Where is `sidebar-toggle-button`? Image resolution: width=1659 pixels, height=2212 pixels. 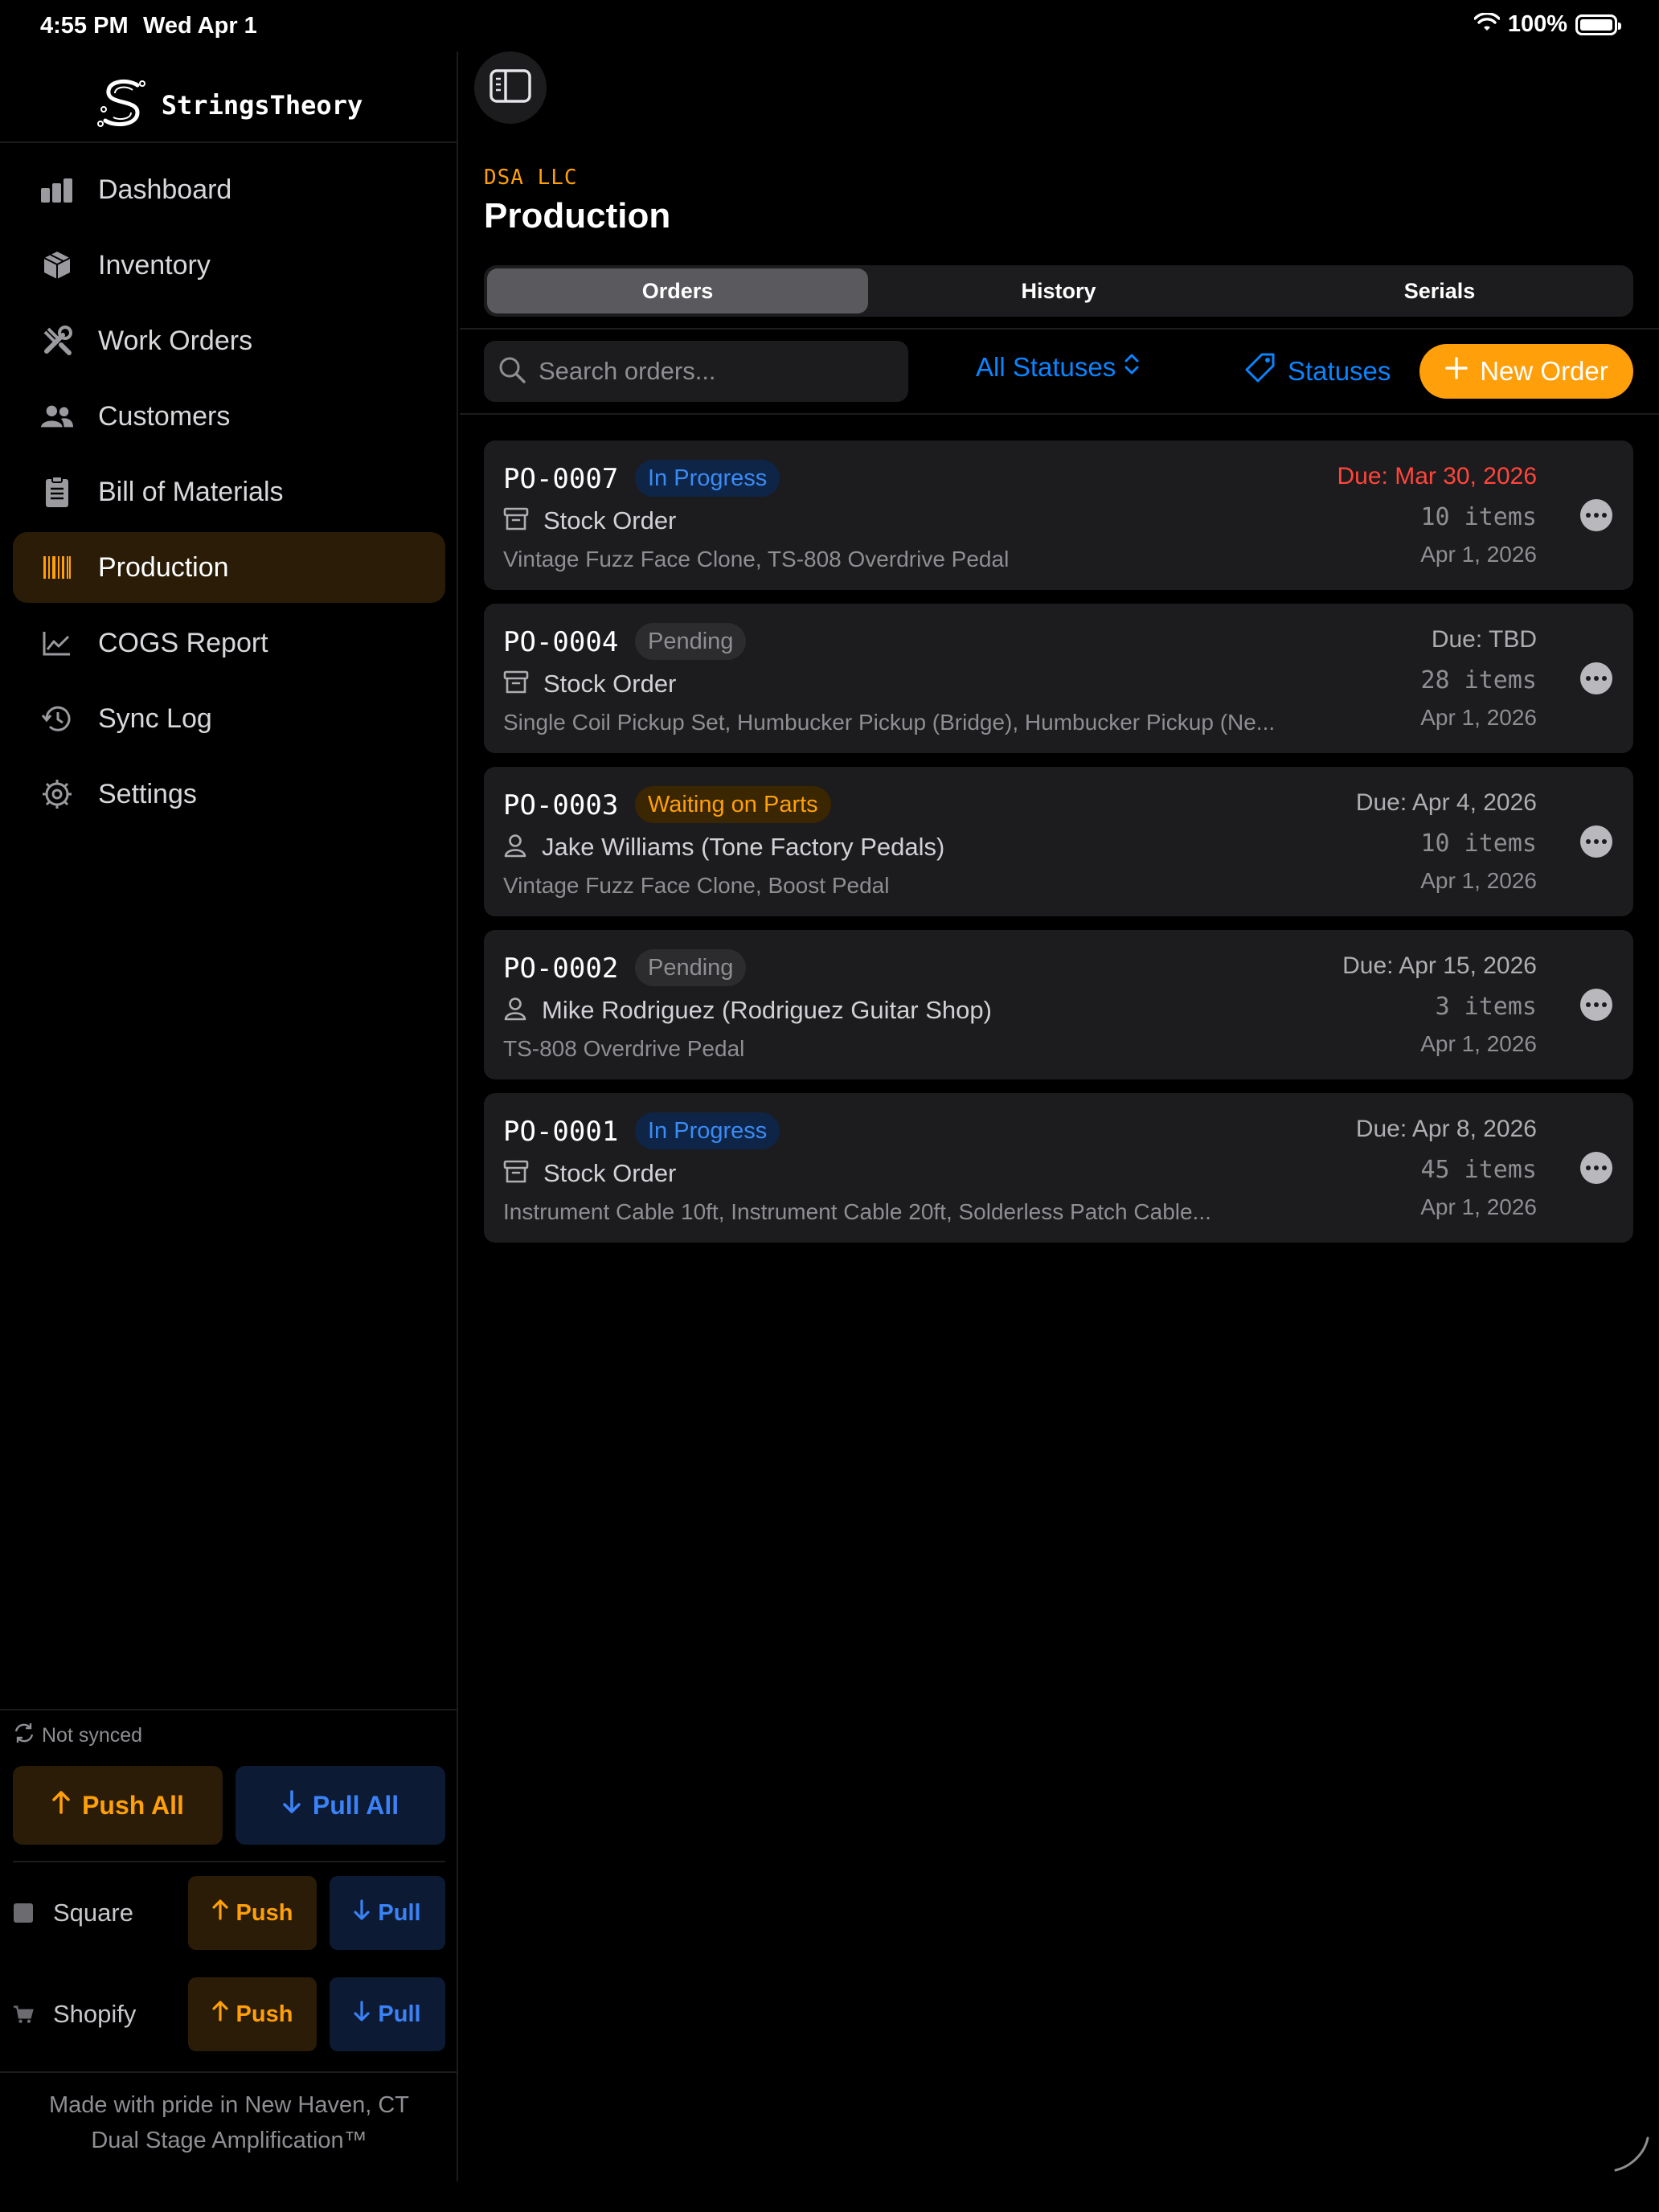 sidebar-toggle-button is located at coordinates (510, 87).